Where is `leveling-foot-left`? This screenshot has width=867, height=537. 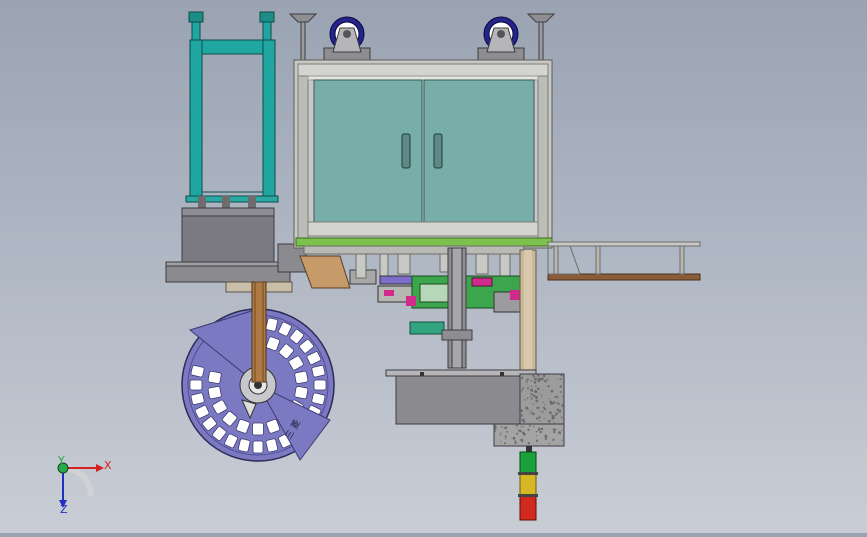
leveling-foot-left is located at coordinates (303, 38).